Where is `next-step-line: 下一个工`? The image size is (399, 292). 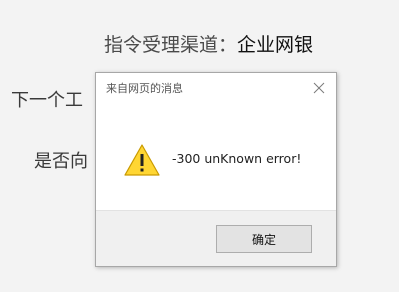 next-step-line: 下一个工 is located at coordinates (47, 100).